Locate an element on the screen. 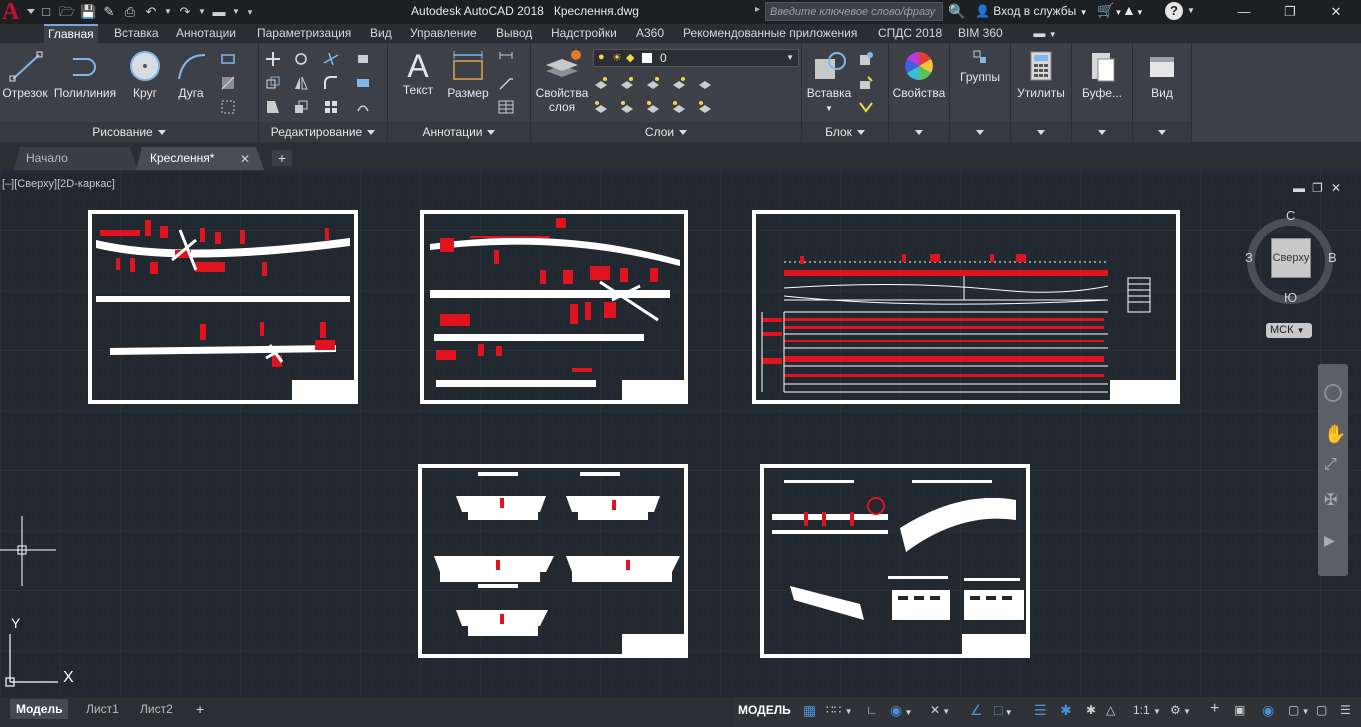 Image resolution: width=1361 pixels, height=727 pixels. minimize-button: — is located at coordinates (1244, 12).